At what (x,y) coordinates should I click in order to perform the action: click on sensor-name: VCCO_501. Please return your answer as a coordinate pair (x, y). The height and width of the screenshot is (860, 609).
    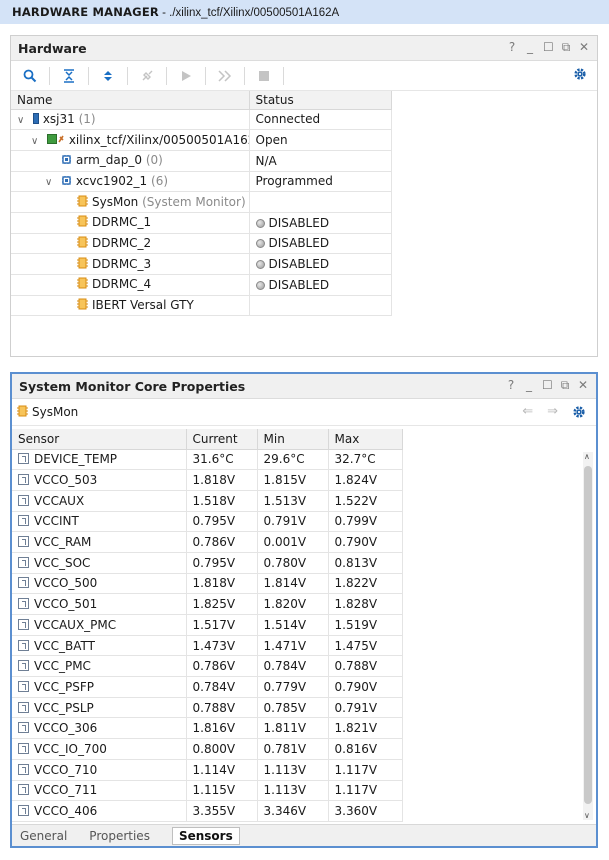
    Looking at the image, I should click on (66, 604).